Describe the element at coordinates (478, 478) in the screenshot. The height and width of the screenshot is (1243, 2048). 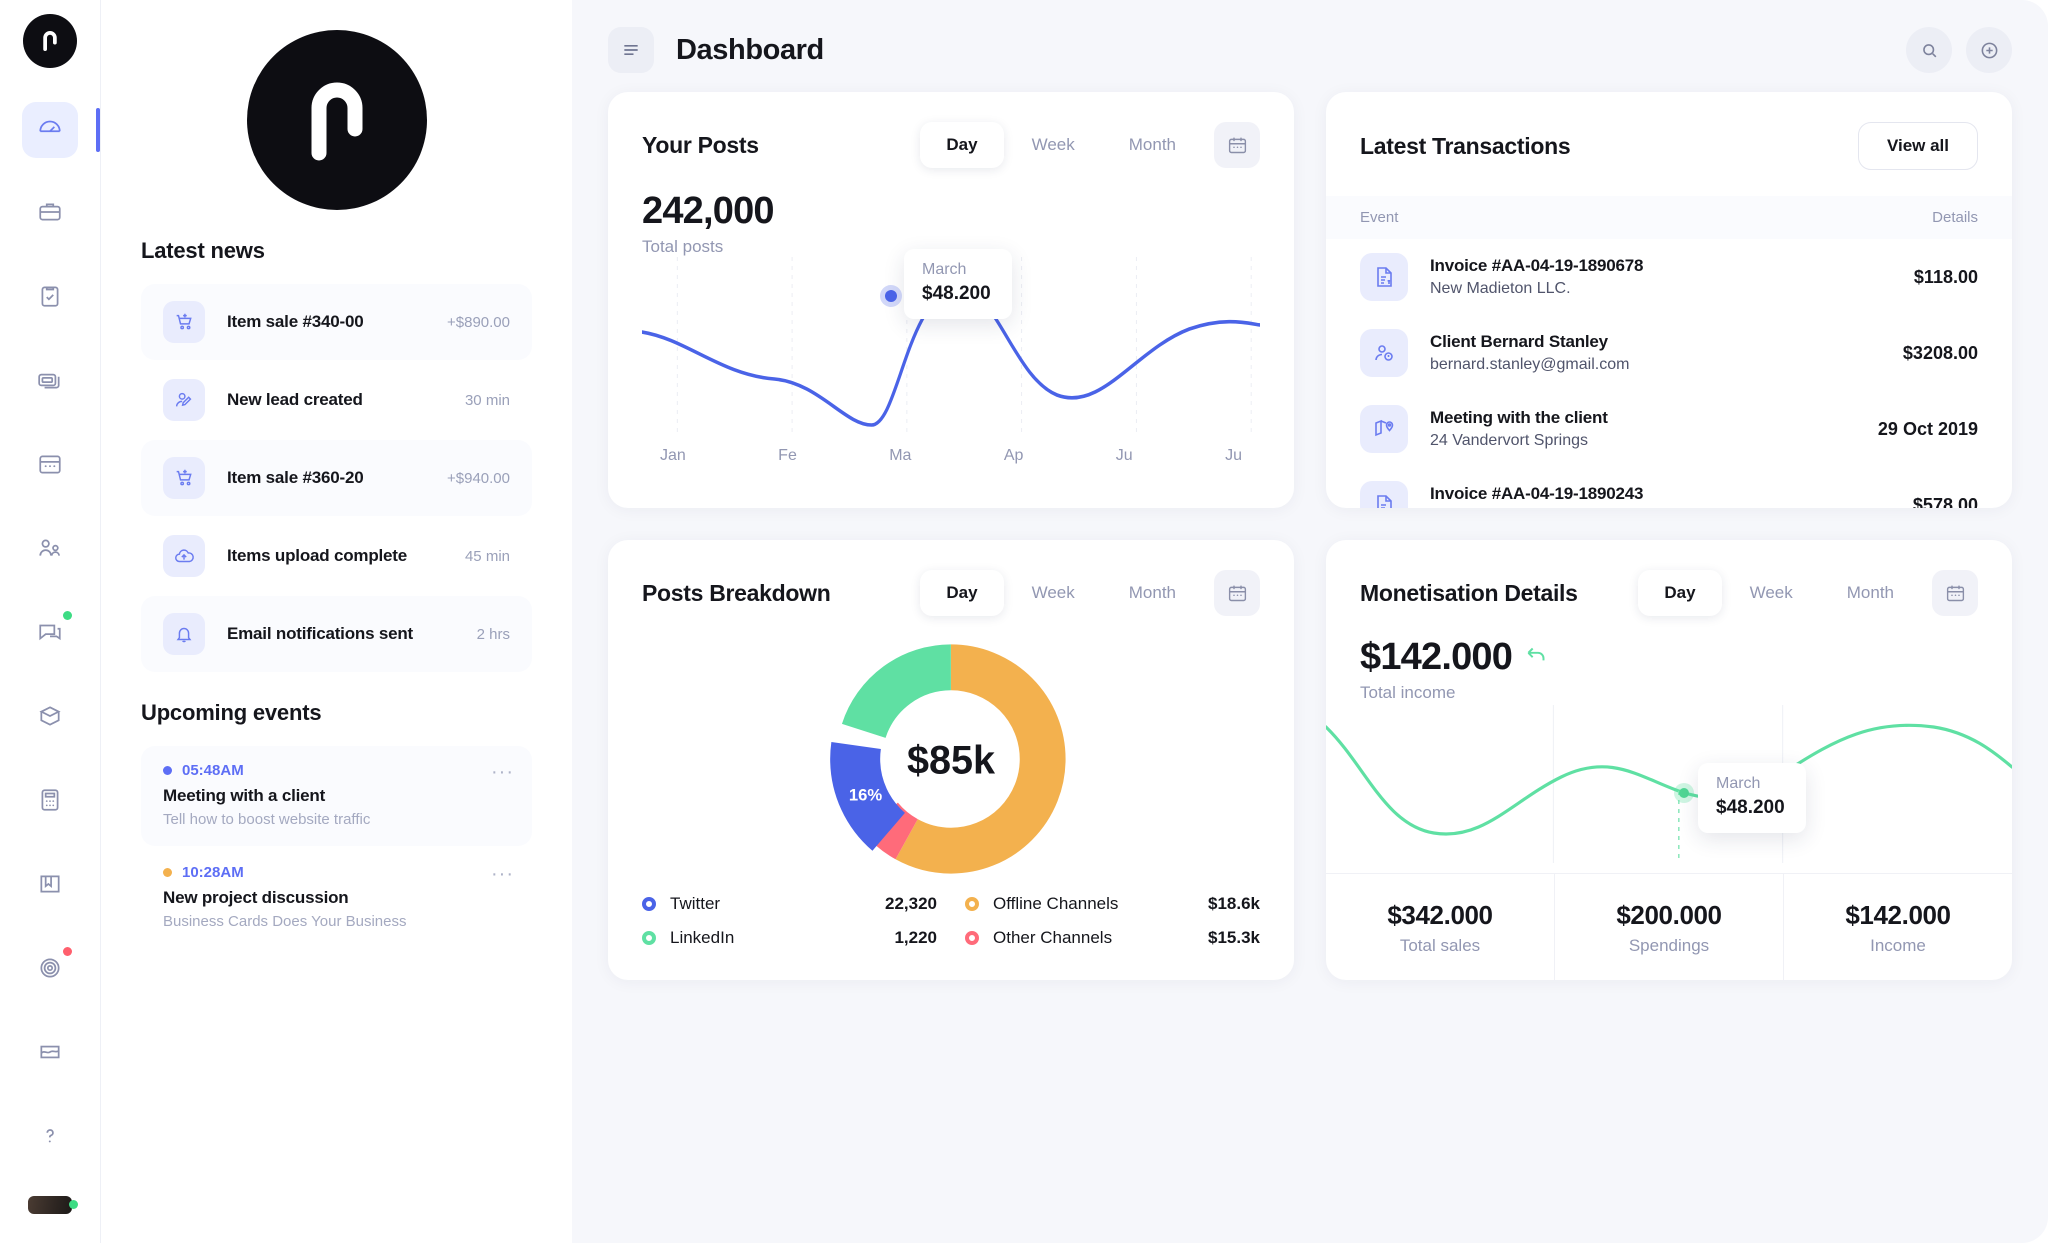
I see `news-item-meta: +$940.00` at that location.